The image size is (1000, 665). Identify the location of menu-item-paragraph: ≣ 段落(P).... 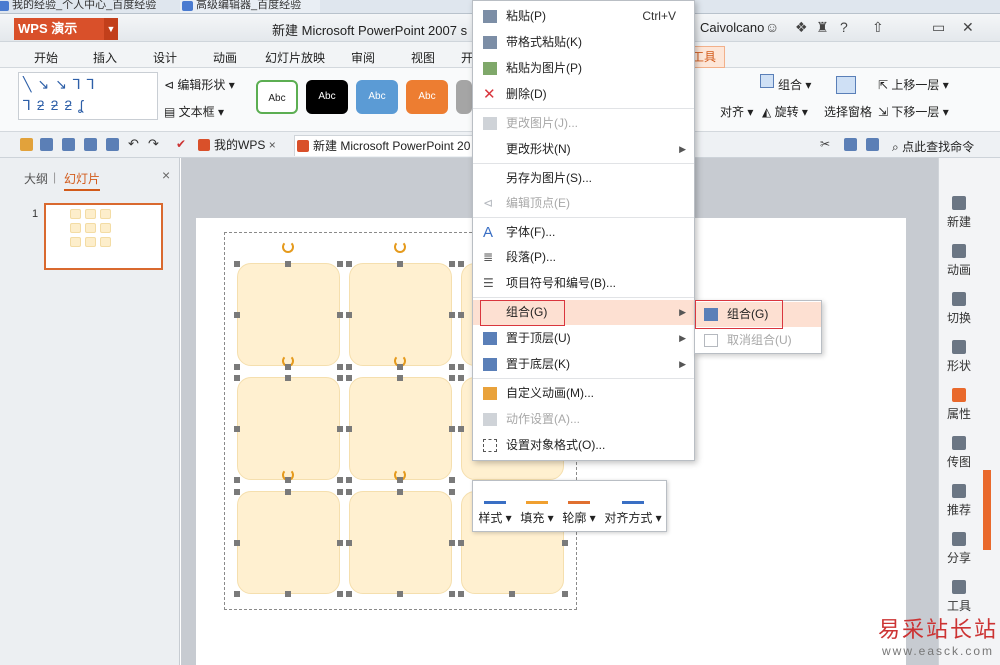
(583, 257).